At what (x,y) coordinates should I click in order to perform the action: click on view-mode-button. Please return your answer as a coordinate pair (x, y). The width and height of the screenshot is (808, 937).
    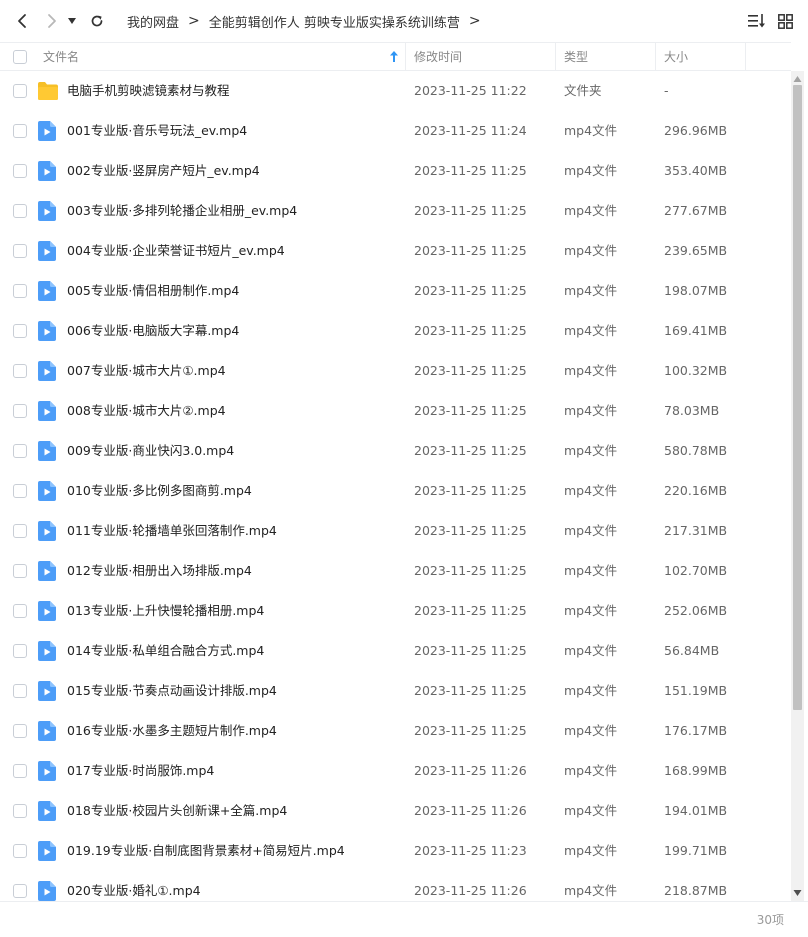
    Looking at the image, I should click on (785, 21).